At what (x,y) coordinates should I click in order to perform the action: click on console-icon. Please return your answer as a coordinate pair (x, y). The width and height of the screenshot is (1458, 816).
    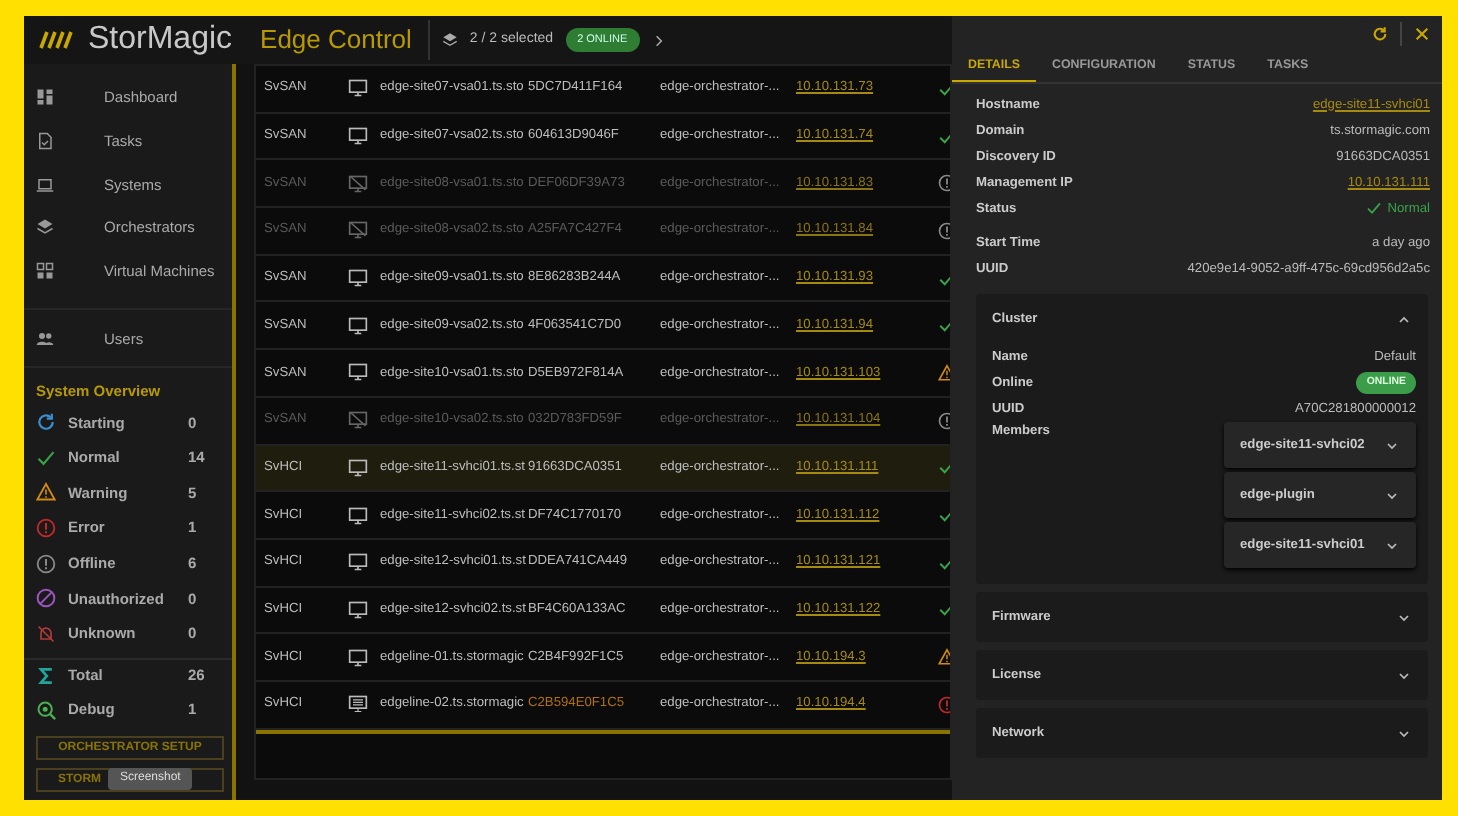
    Looking at the image, I should click on (358, 704).